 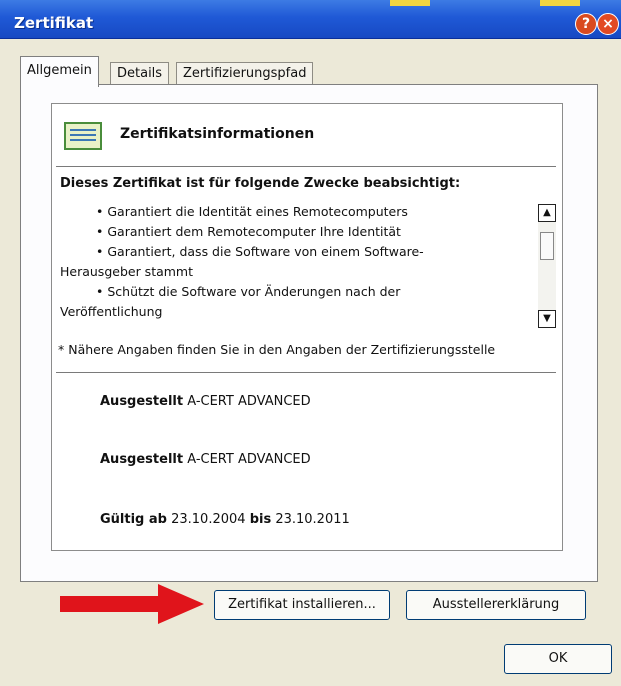 What do you see at coordinates (245, 73) in the screenshot?
I see `tab-zertifizierungspfad: Zertifizierungspfad` at bounding box center [245, 73].